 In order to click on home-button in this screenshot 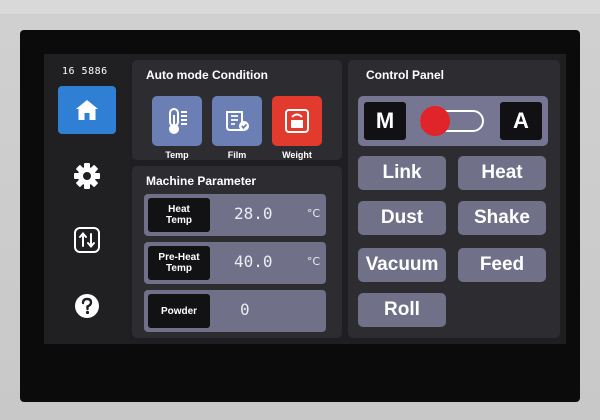, I will do `click(87, 110)`.